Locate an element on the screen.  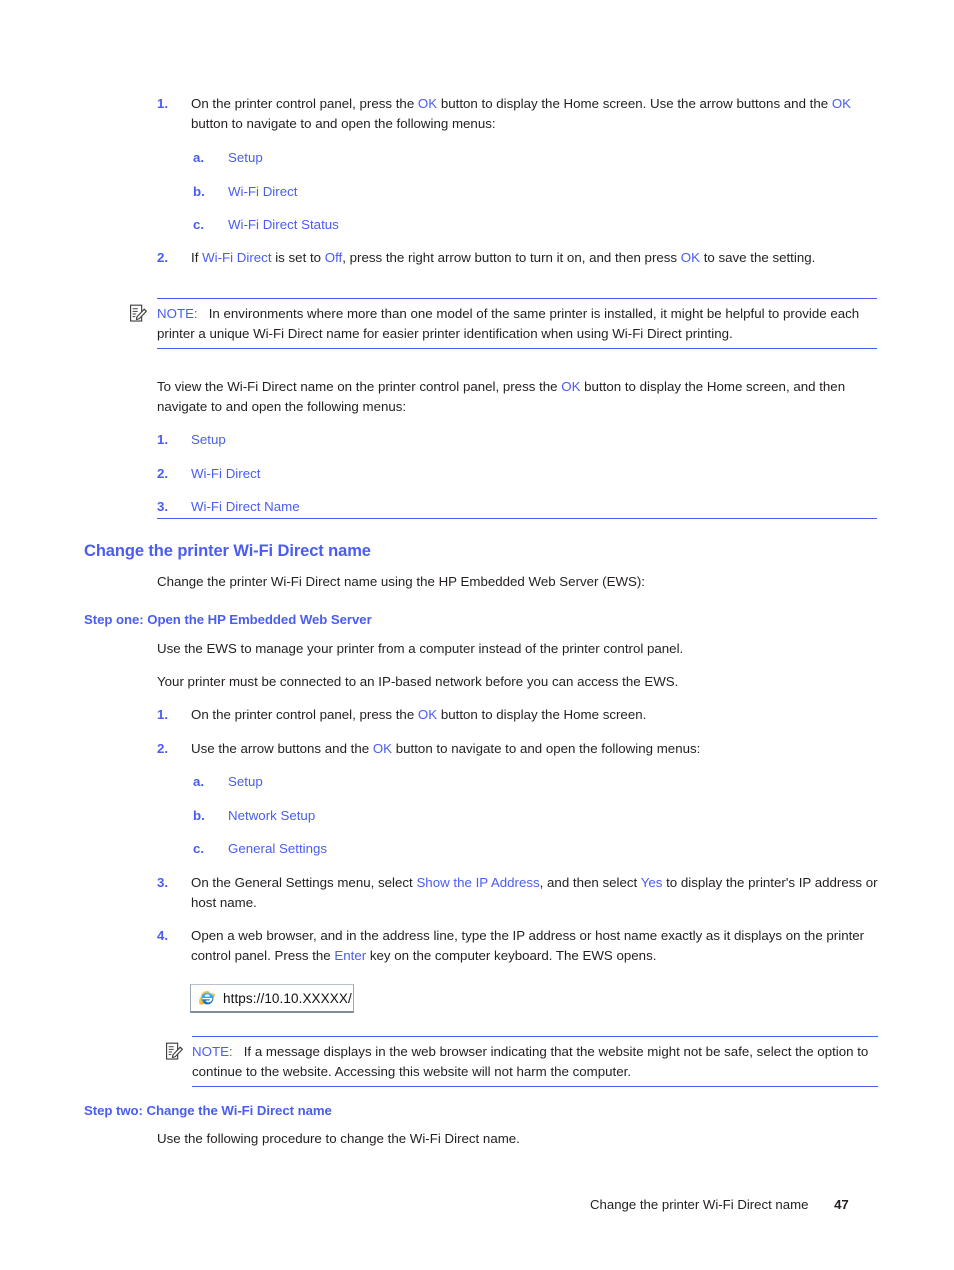
menu-item-network-setup: Network Setup is located at coordinates (272, 815).